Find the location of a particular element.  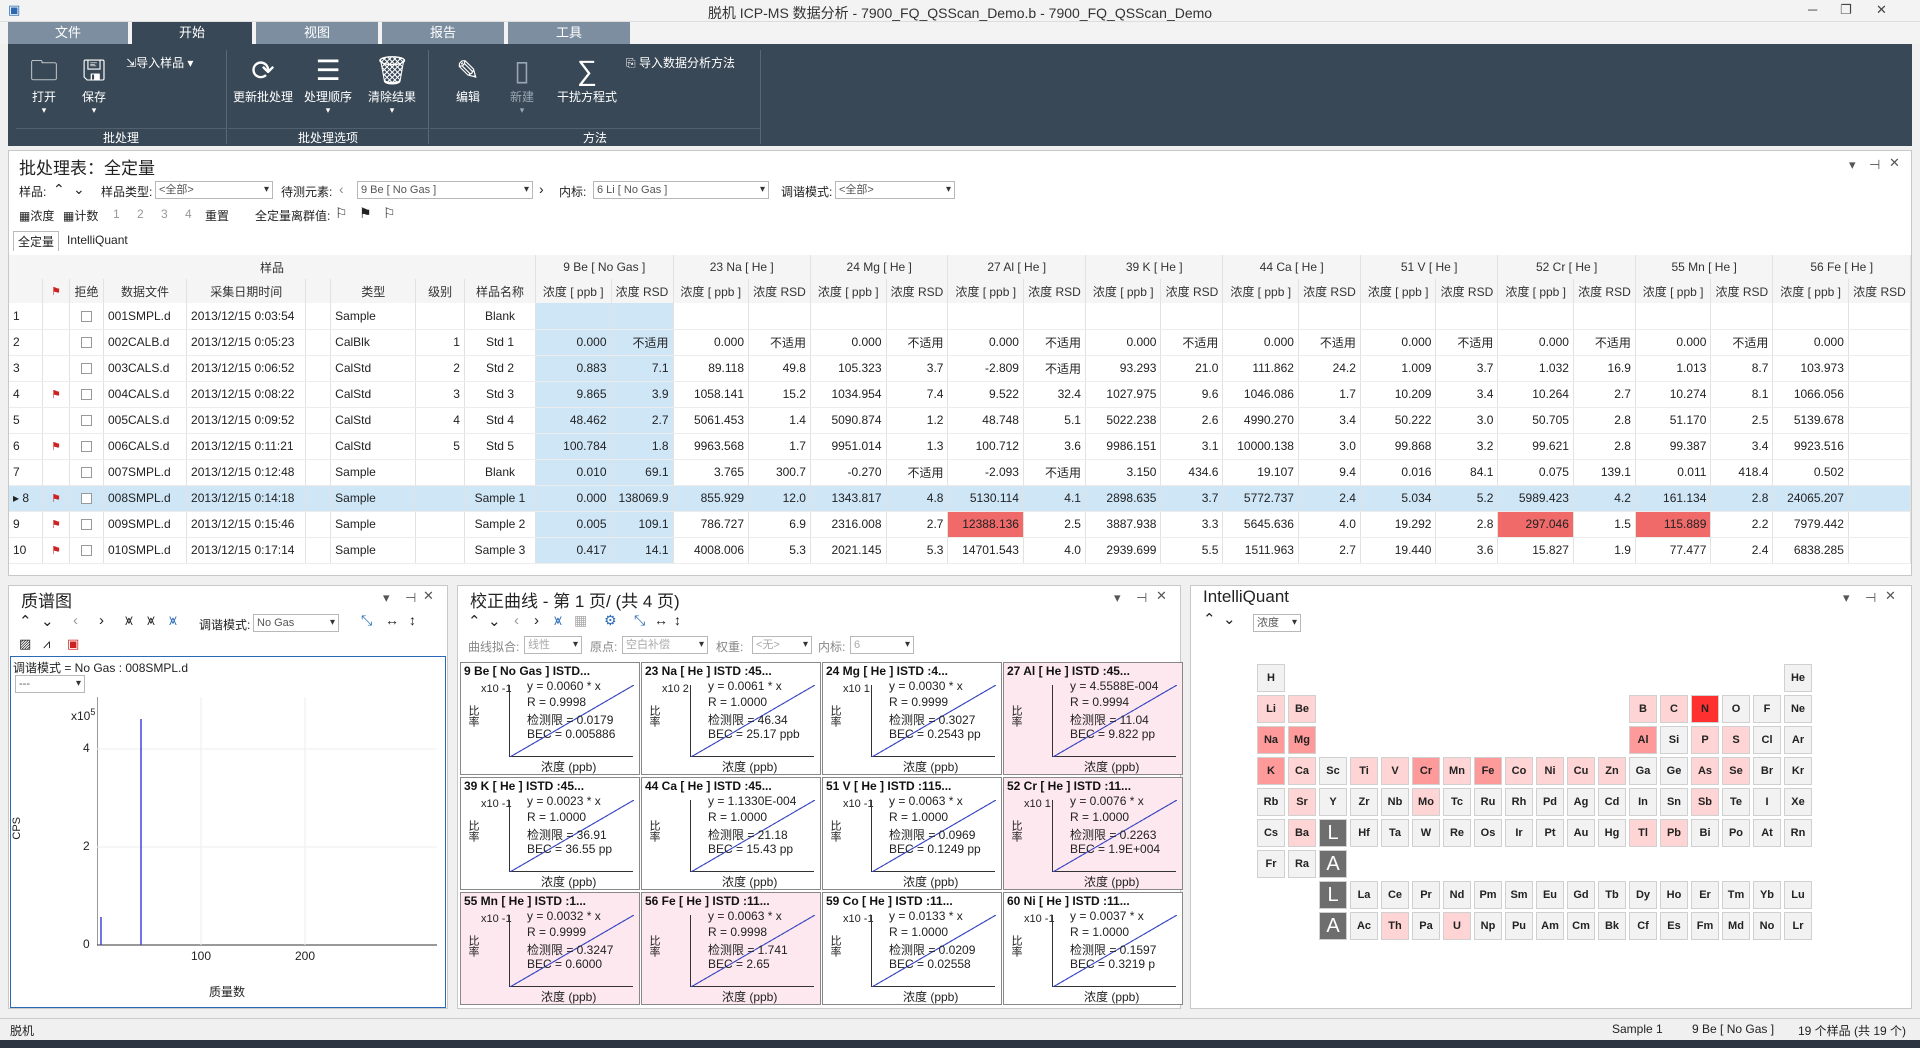

element-Ba: Ba is located at coordinates (1302, 833).